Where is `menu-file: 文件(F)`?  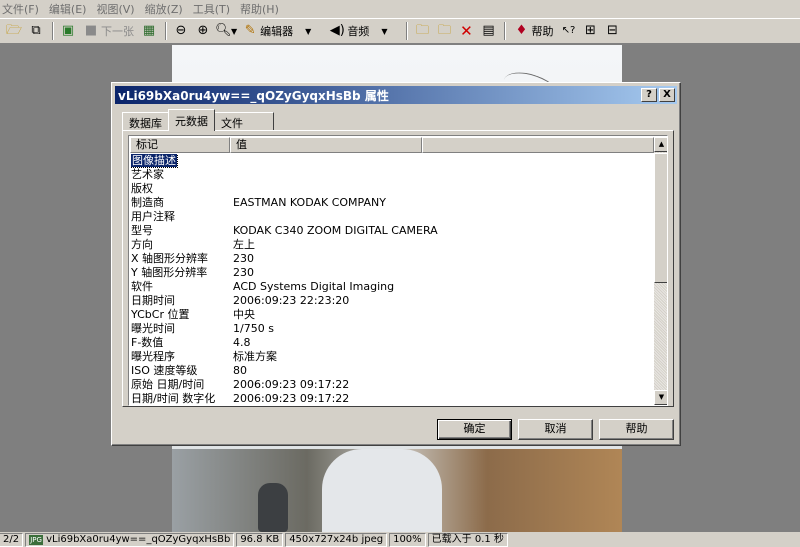
menu-file: 文件(F) is located at coordinates (22, 9).